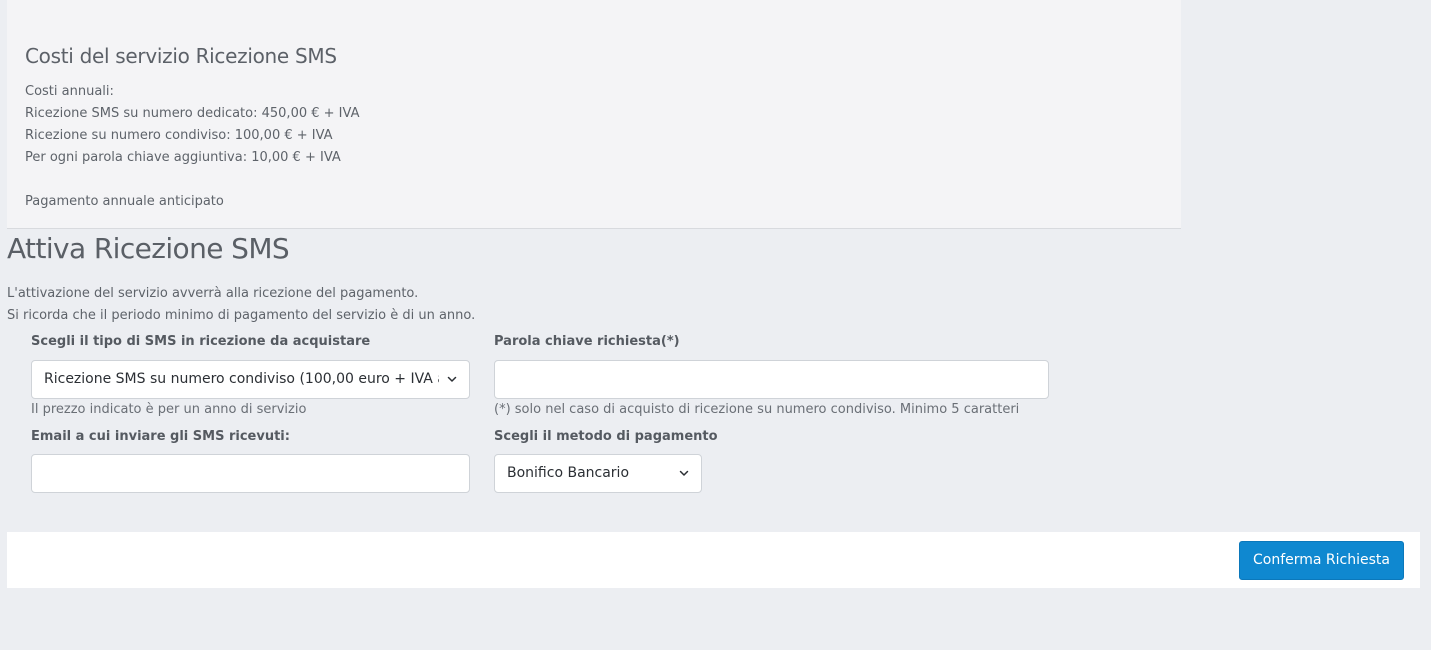 Image resolution: width=1431 pixels, height=650 pixels. Describe the element at coordinates (1321, 560) in the screenshot. I see `confirm-request-button: Conferma Richiesta` at that location.